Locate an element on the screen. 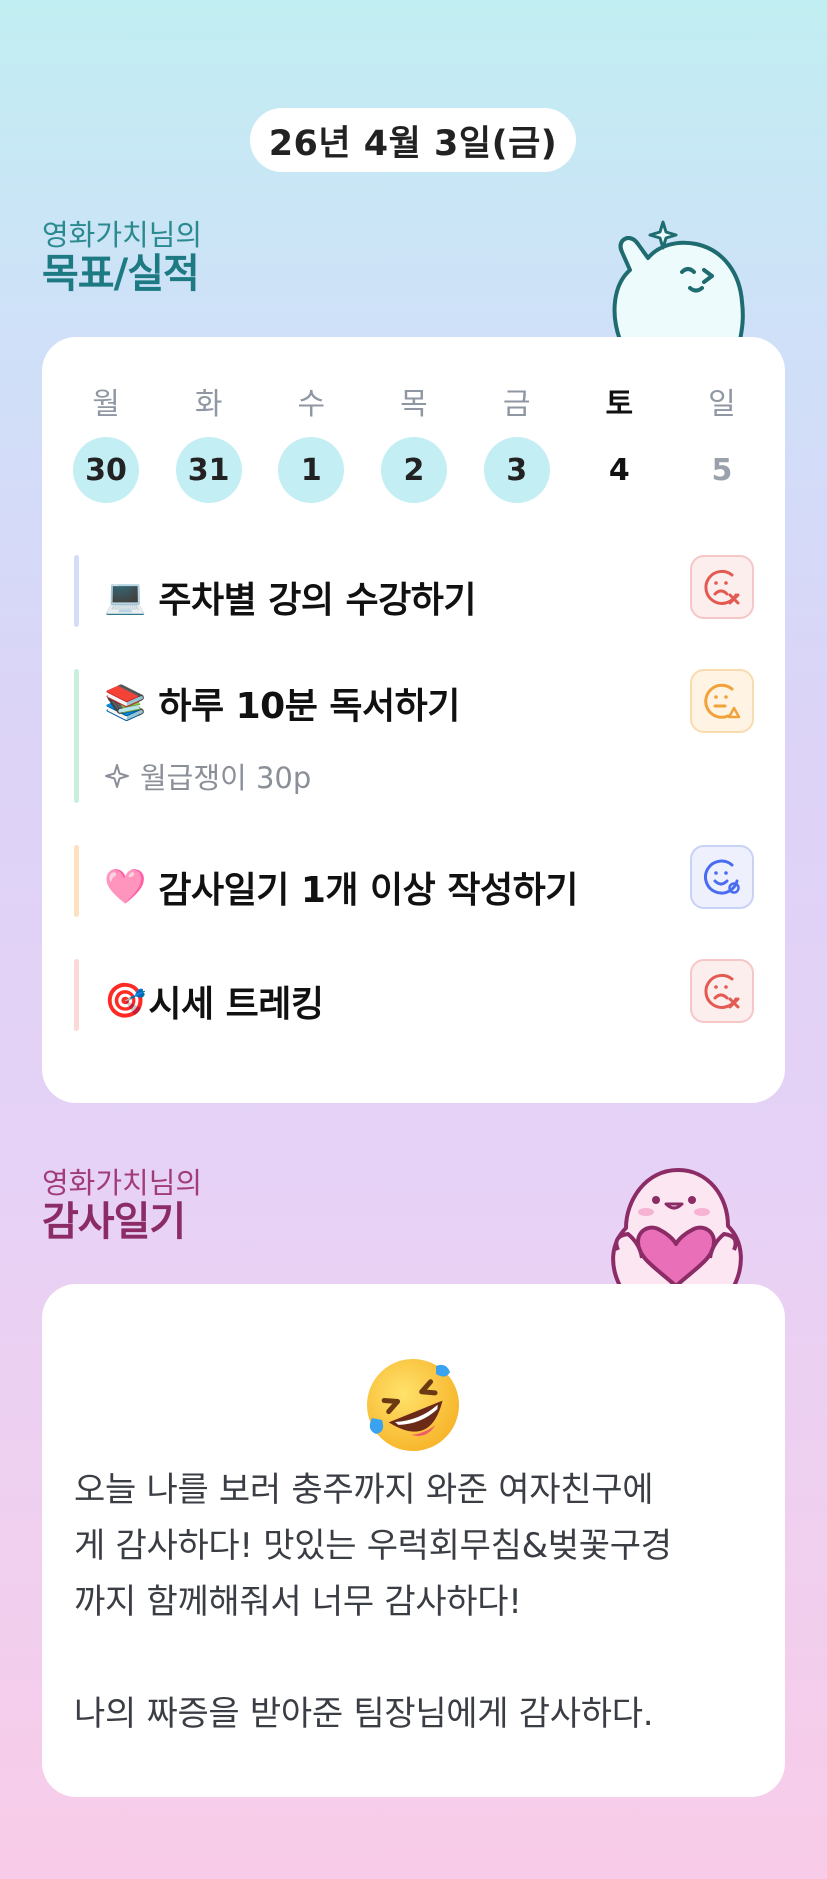  day-wed: 수 1 is located at coordinates (311, 444).